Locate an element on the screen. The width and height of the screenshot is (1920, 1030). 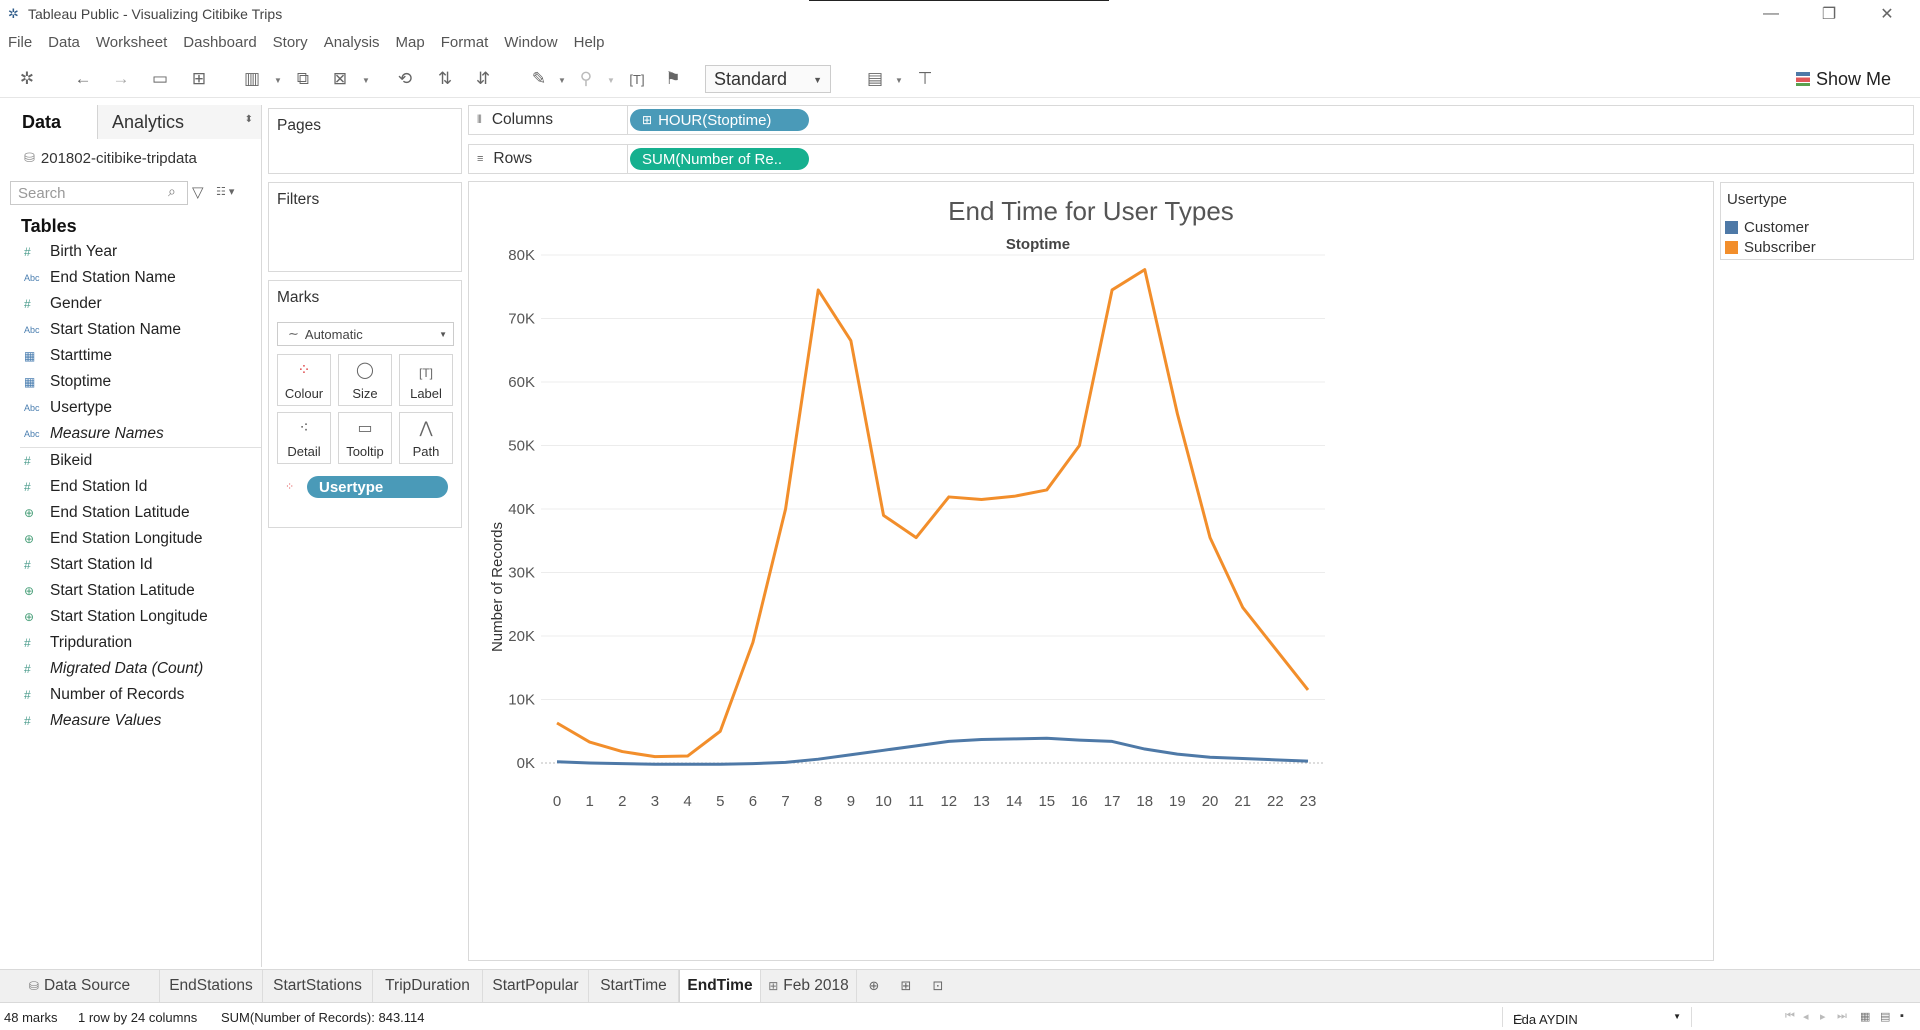
tab-tripduration: TripDuration is located at coordinates (428, 986).